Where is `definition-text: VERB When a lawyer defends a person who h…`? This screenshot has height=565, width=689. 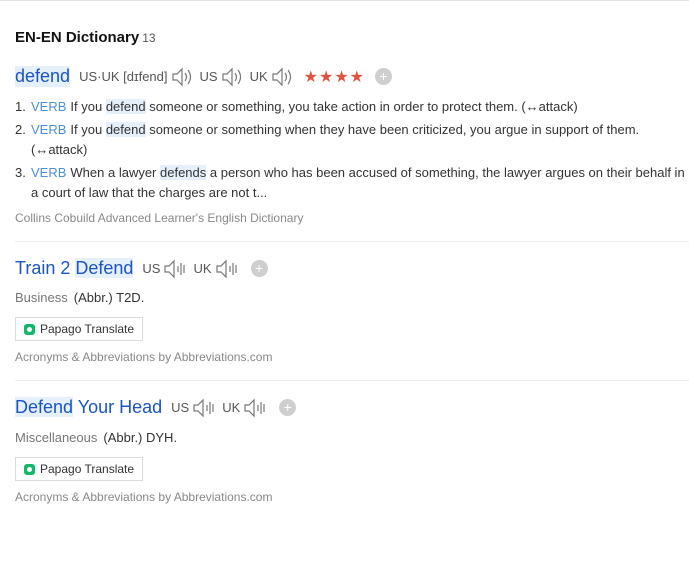 definition-text: VERB When a lawyer defends a person who h… is located at coordinates (360, 183).